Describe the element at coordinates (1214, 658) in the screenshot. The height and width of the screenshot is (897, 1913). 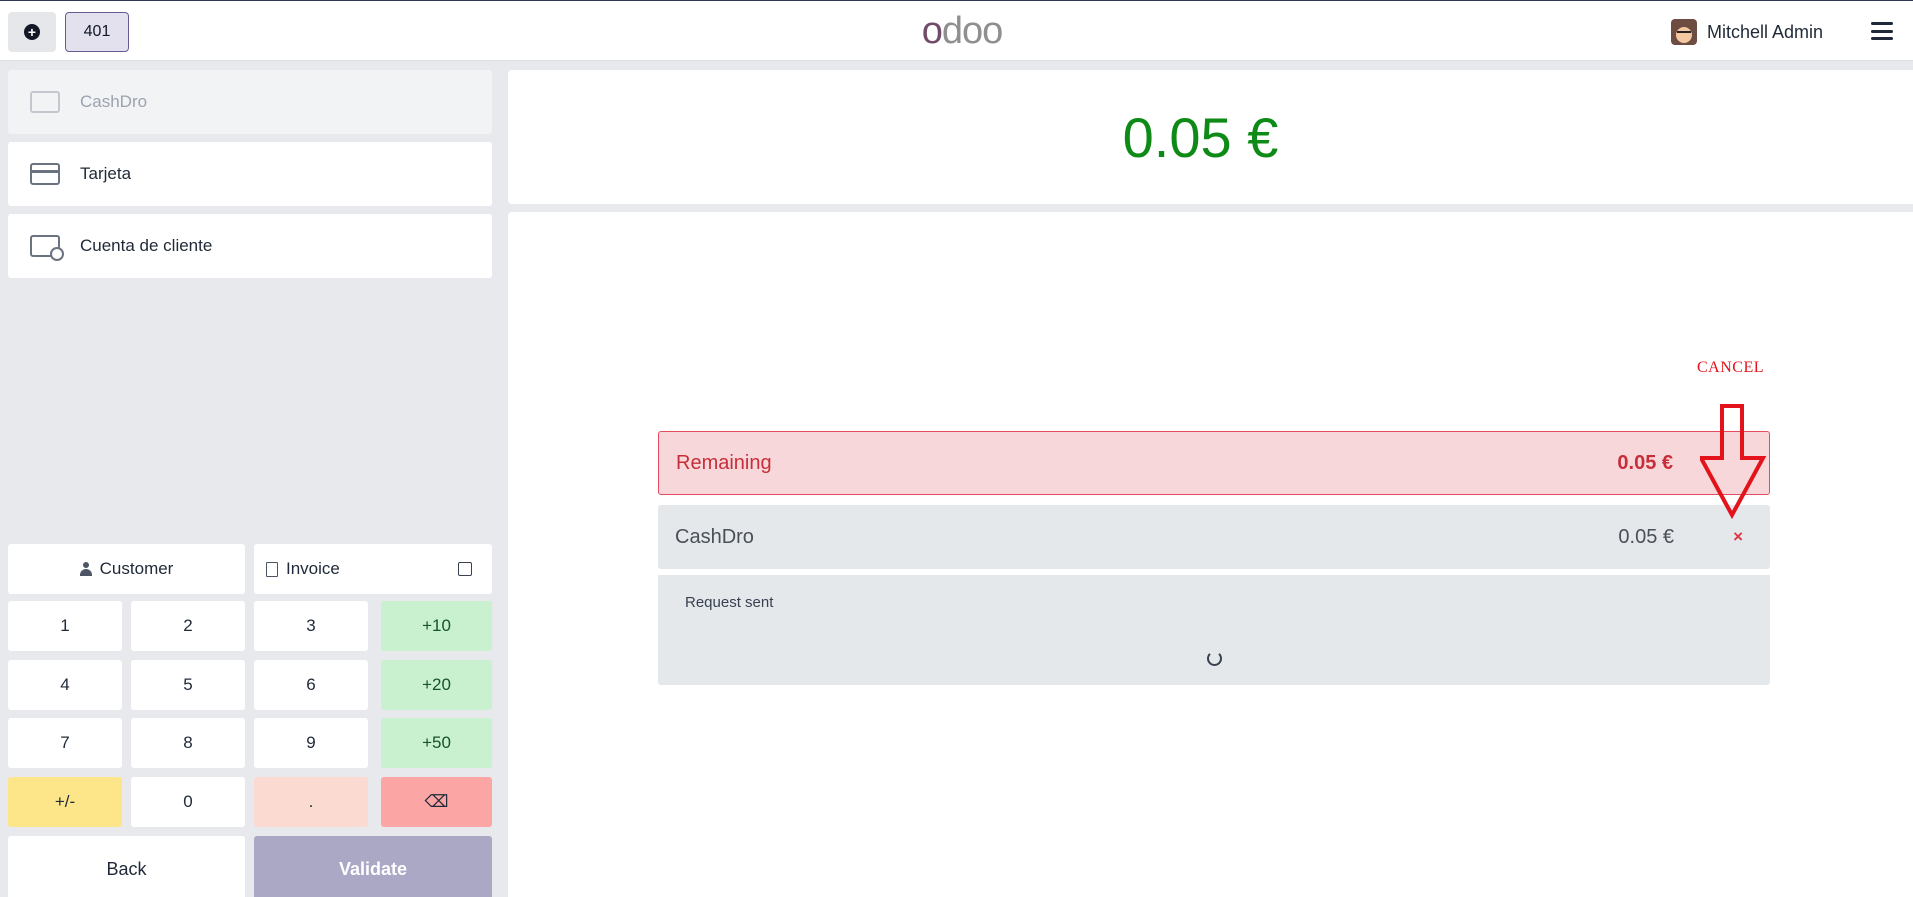
I see `loading-spinner-icon` at that location.